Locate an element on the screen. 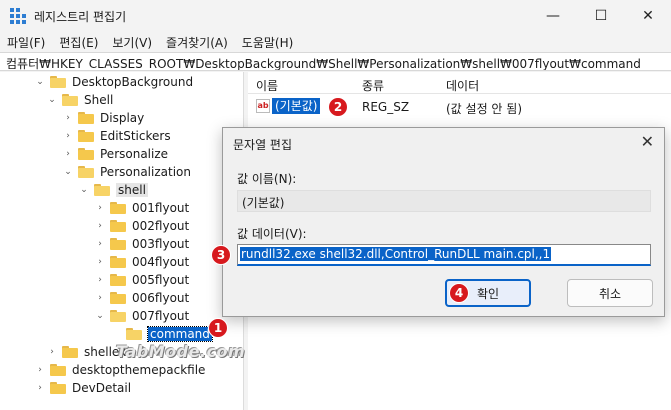  column-header-name: 이름 is located at coordinates (267, 85).